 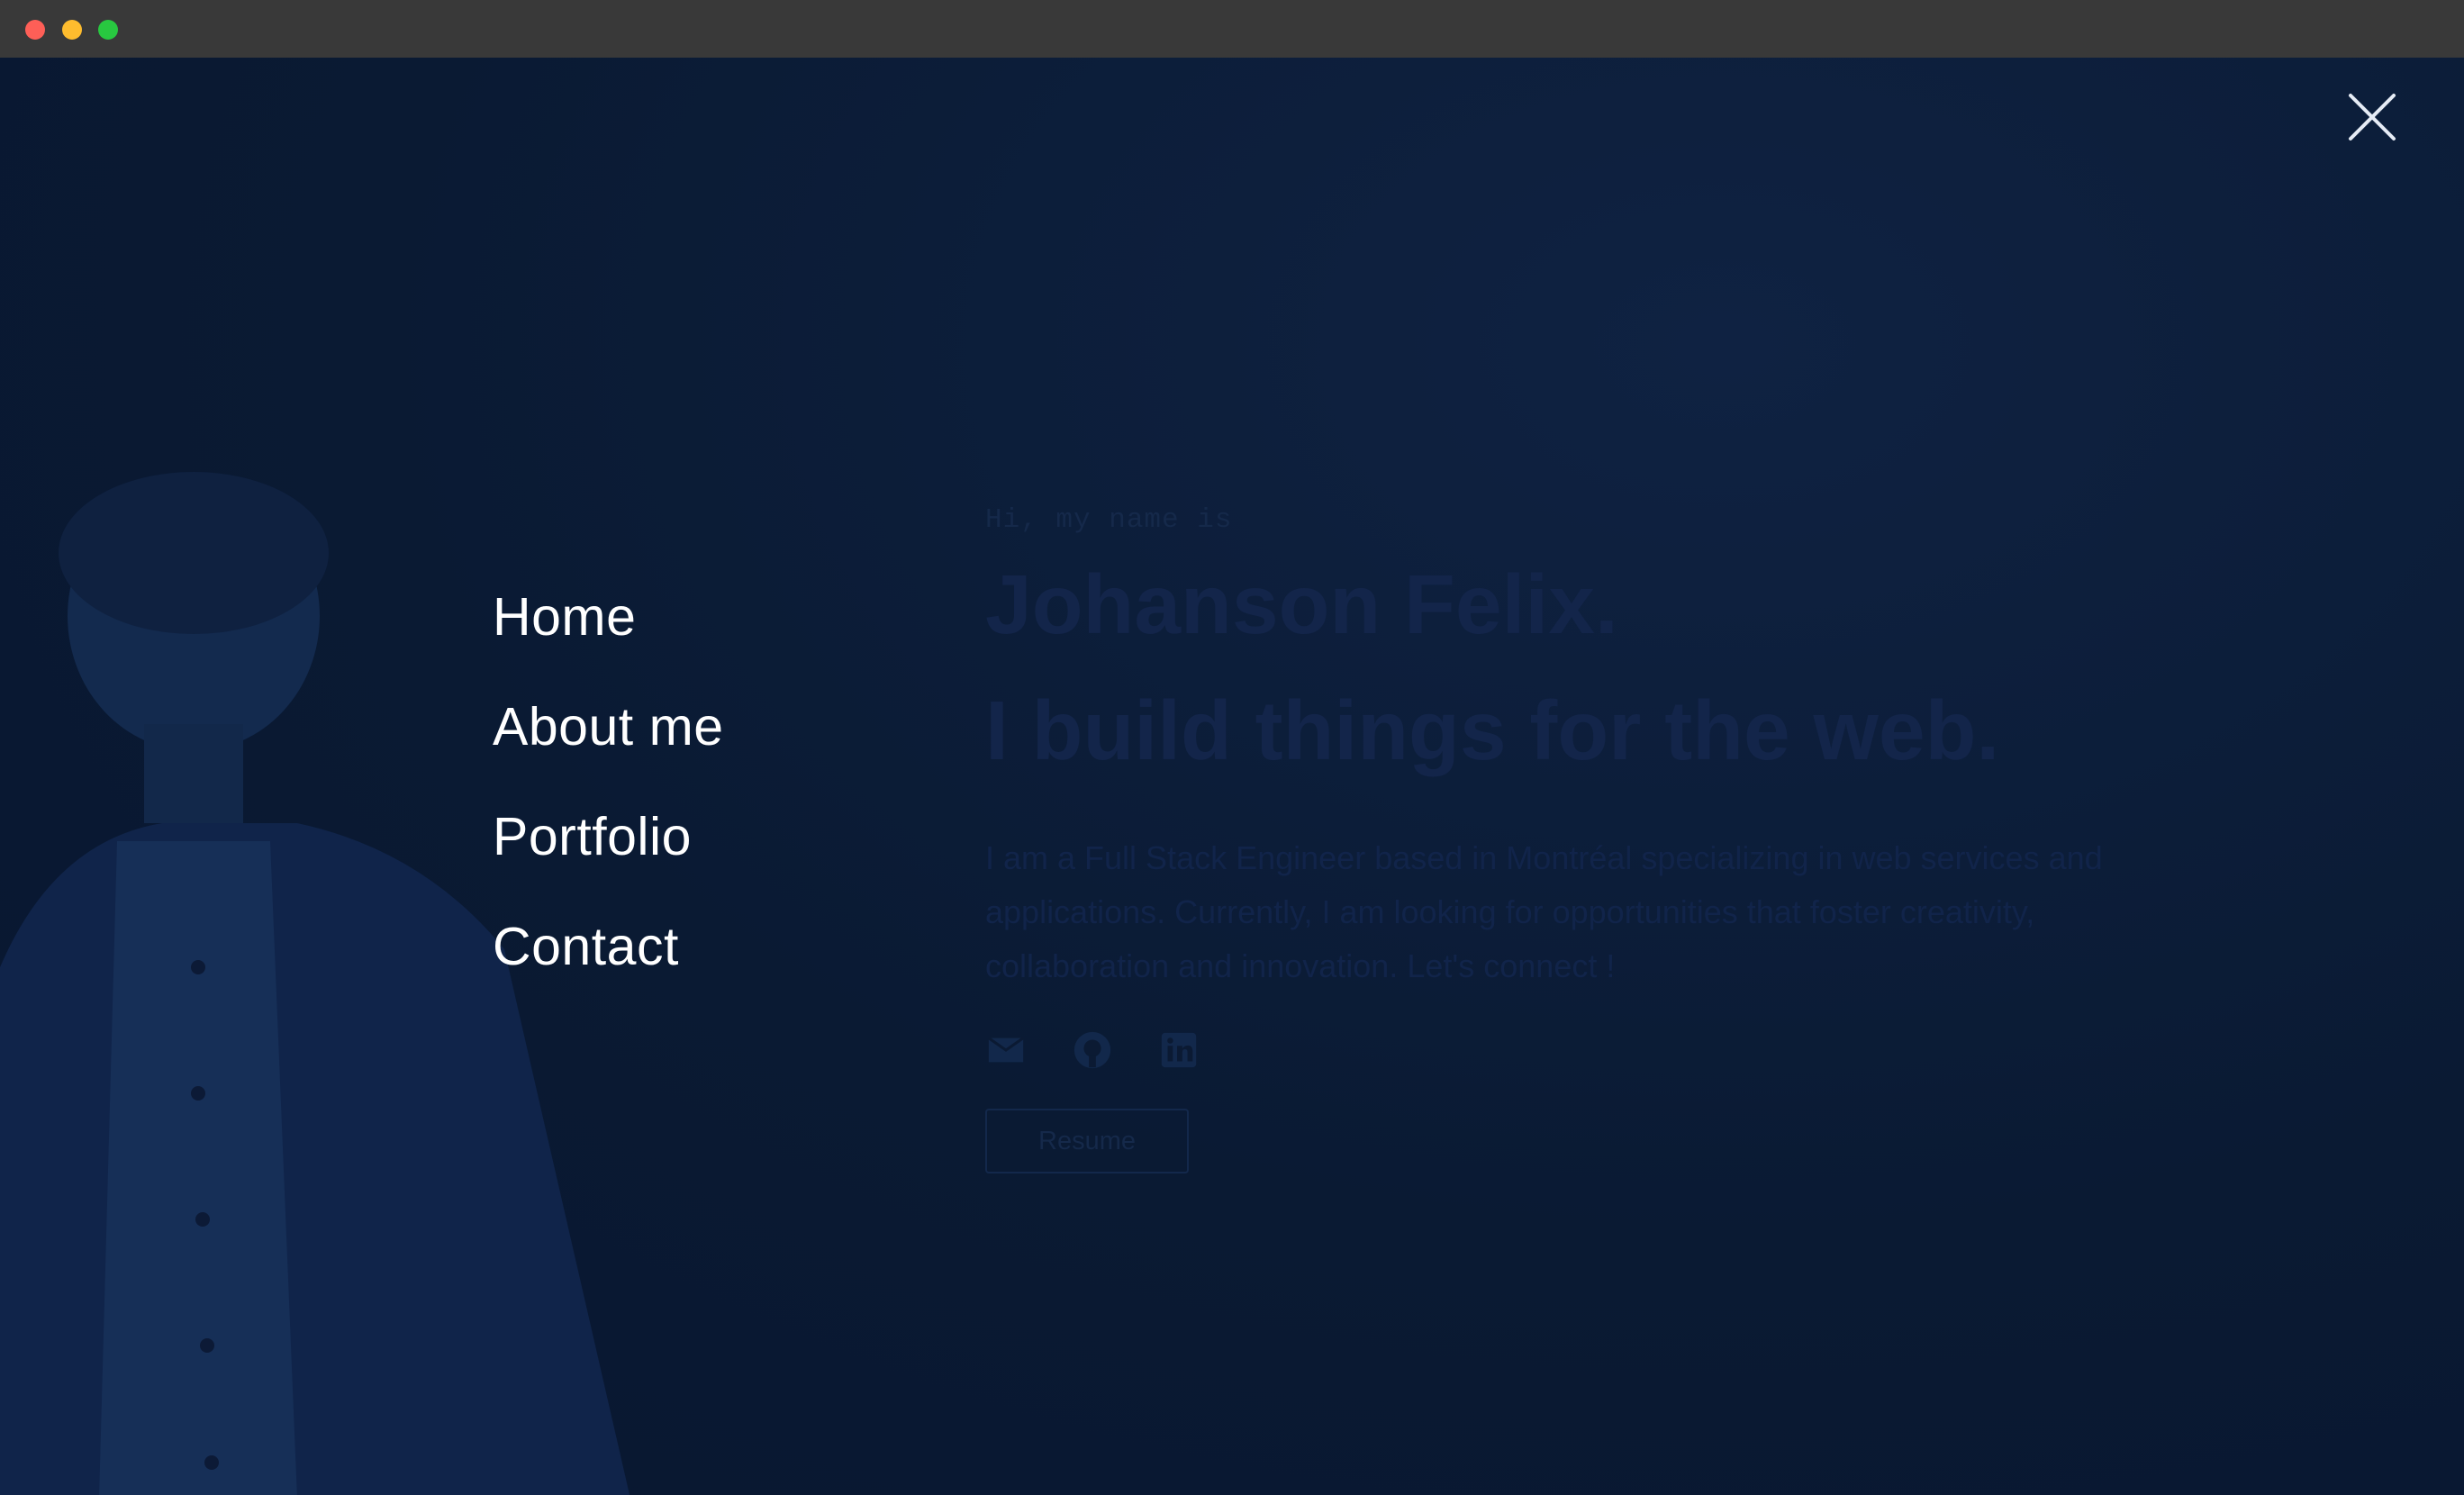 I want to click on mail-icon, so click(x=1006, y=1050).